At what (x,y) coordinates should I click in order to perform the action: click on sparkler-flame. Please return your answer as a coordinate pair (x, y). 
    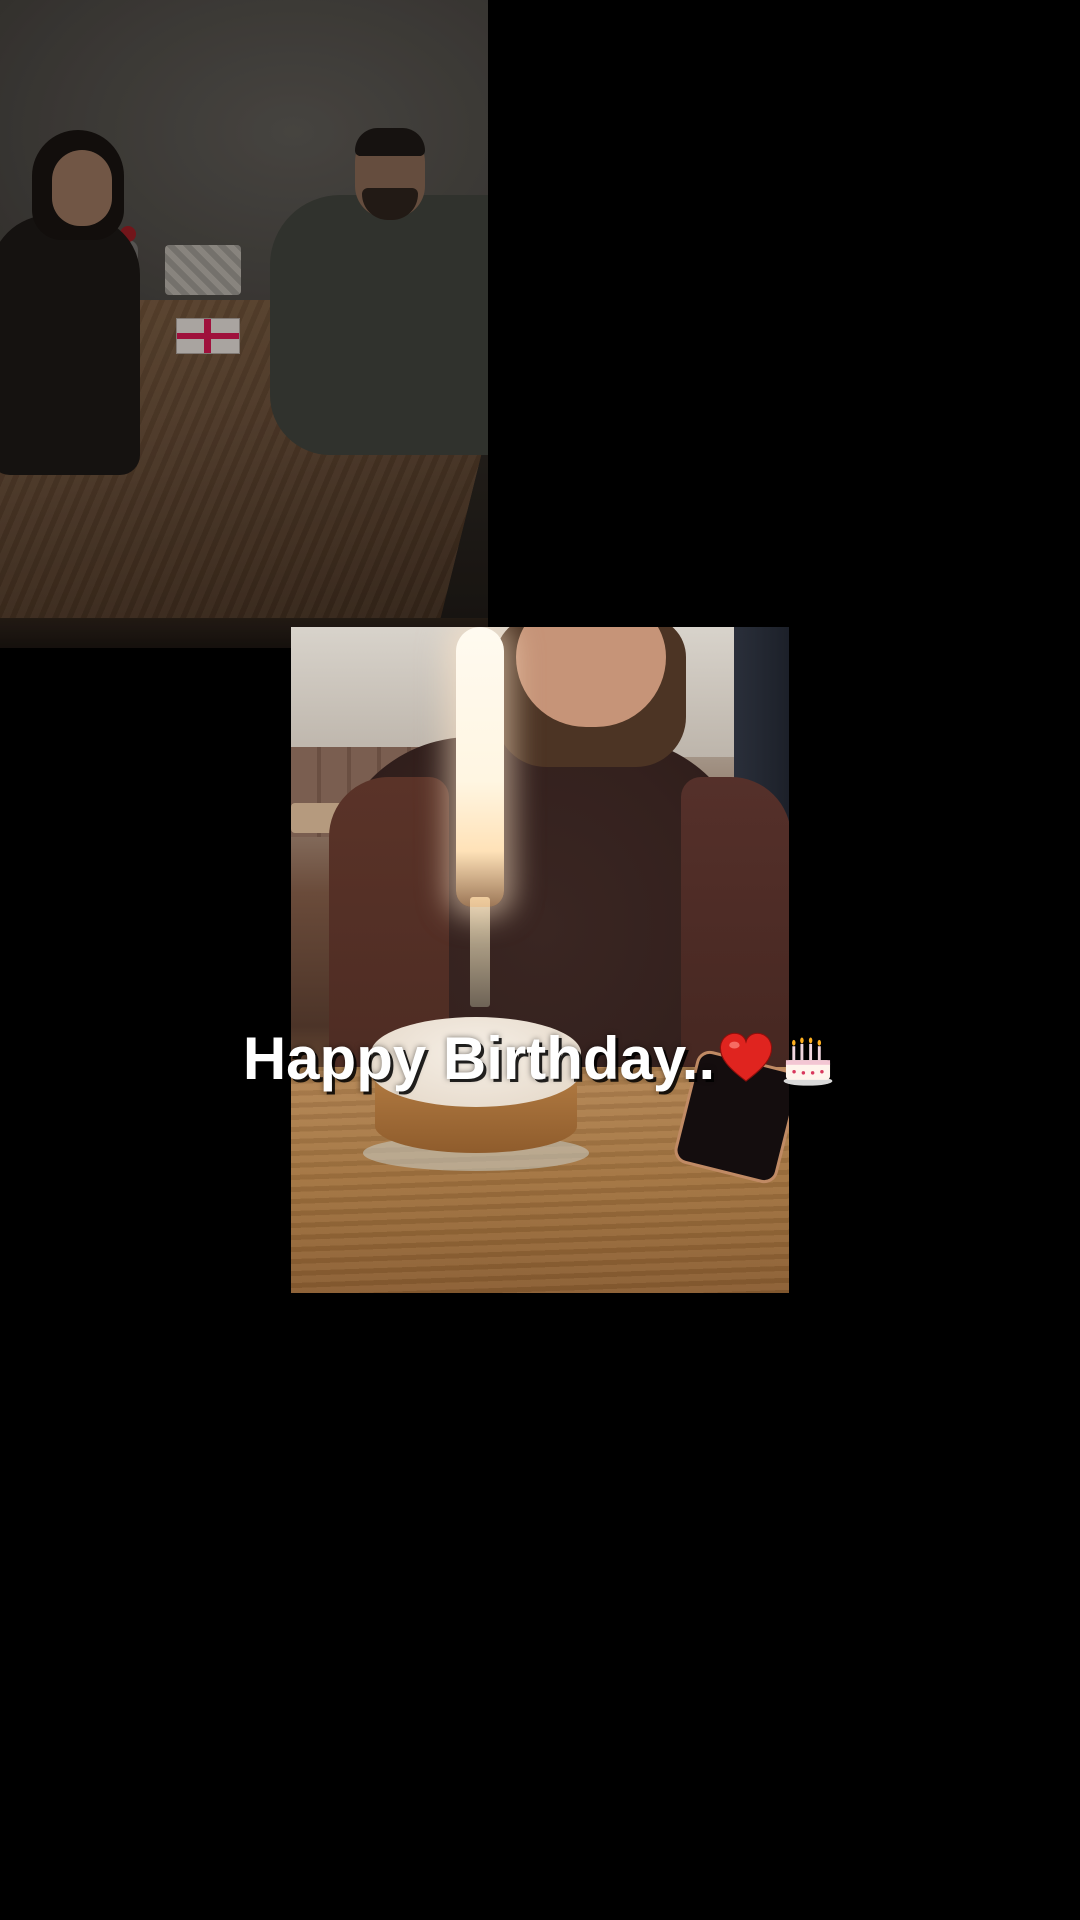
    Looking at the image, I should click on (480, 767).